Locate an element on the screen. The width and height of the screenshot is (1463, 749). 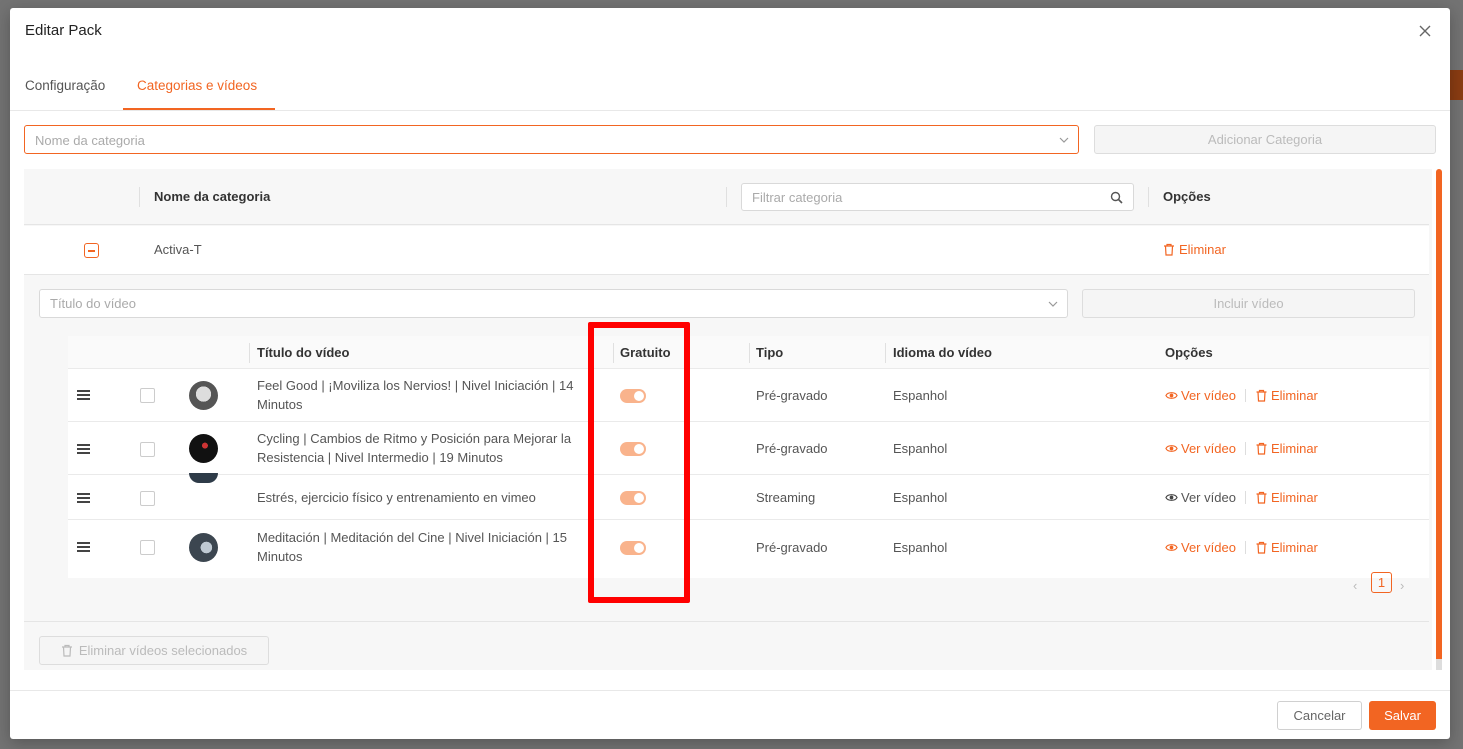
delete-selected-label: Eliminar vídeos selecionados is located at coordinates (163, 650).